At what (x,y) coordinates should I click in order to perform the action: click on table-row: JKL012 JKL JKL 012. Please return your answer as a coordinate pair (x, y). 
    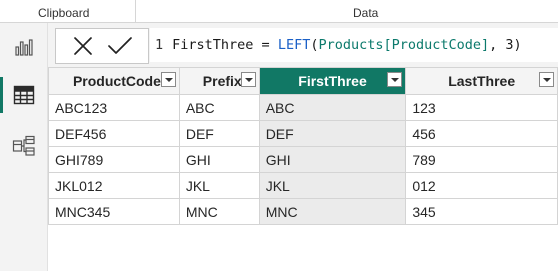
    Looking at the image, I should click on (303, 185).